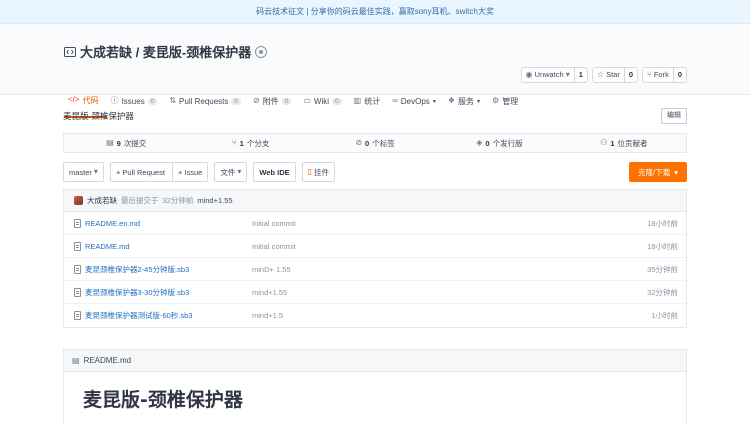 This screenshot has width=750, height=424. I want to click on commit-time: 32分钟前, so click(178, 200).